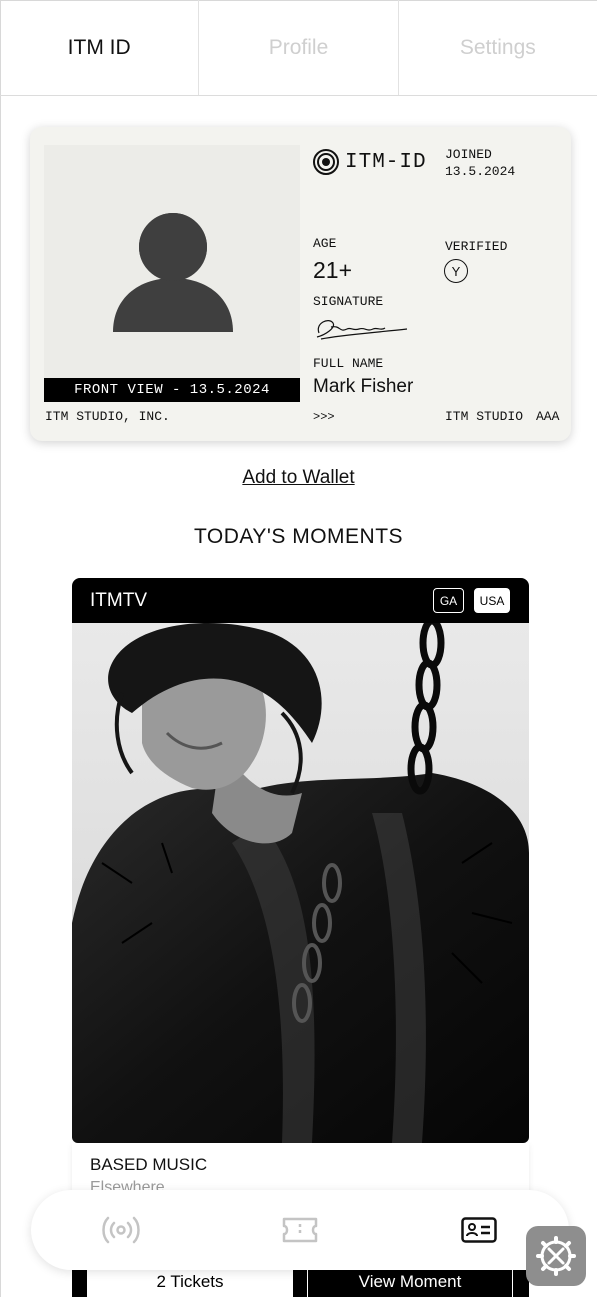 Image resolution: width=597 pixels, height=1297 pixels. I want to click on ga-chip: GA, so click(448, 600).